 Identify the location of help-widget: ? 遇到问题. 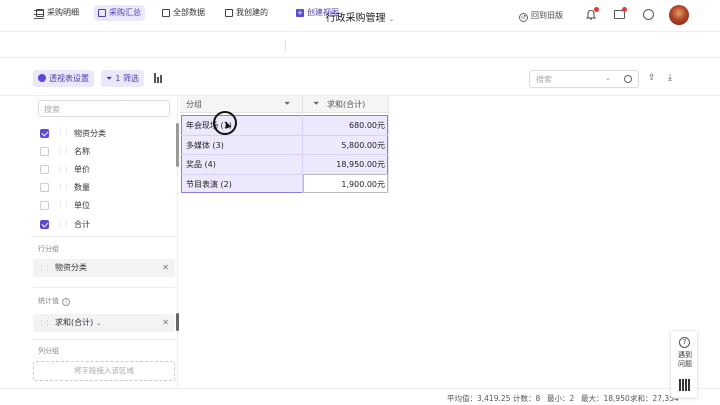
(684, 364).